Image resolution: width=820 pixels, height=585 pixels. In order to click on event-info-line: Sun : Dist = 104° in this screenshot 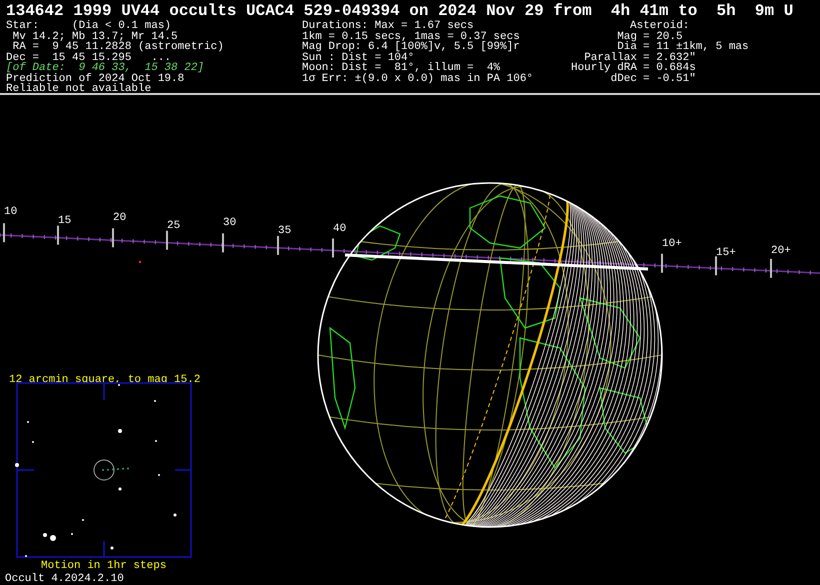, I will do `click(358, 57)`.